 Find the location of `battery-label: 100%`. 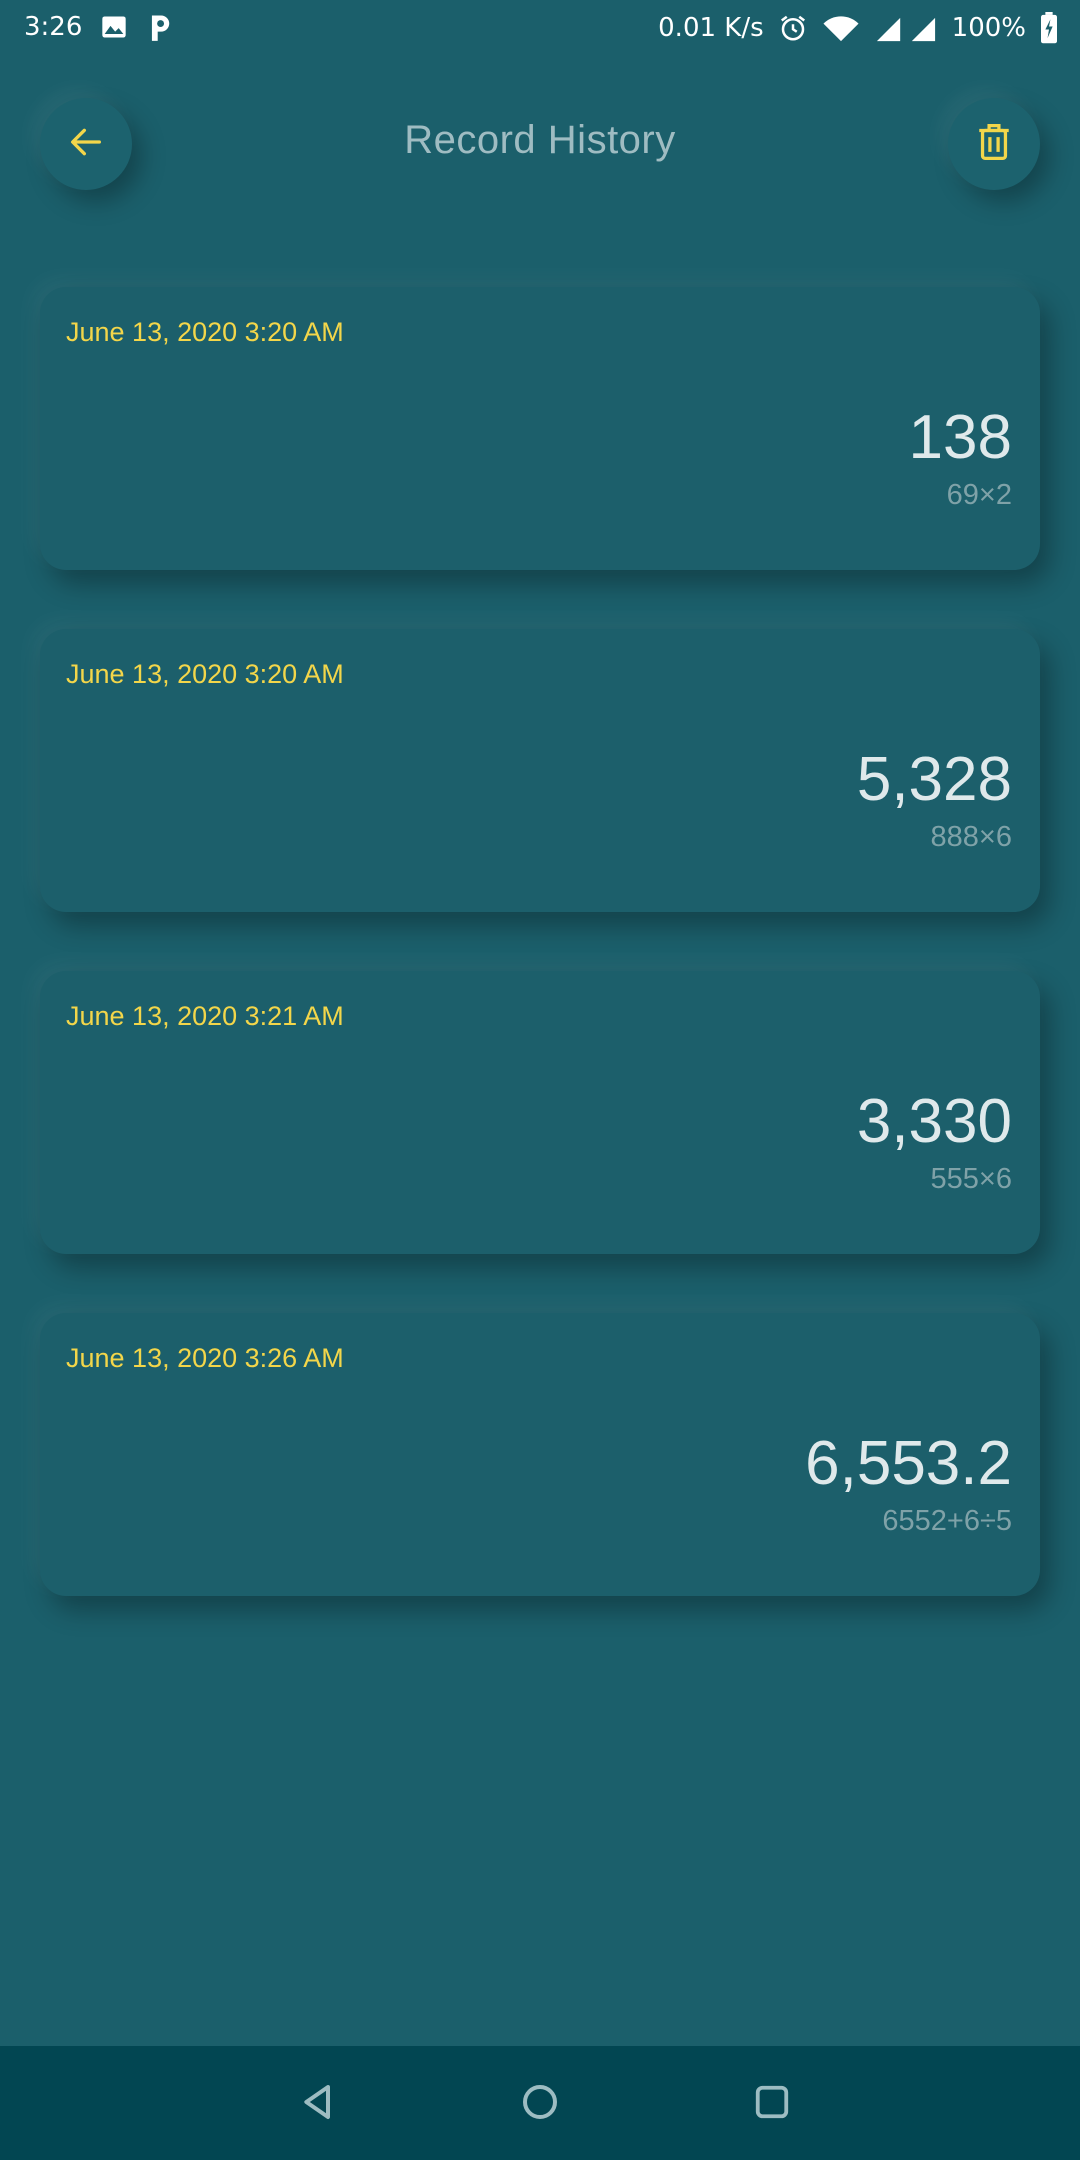

battery-label: 100% is located at coordinates (988, 28).